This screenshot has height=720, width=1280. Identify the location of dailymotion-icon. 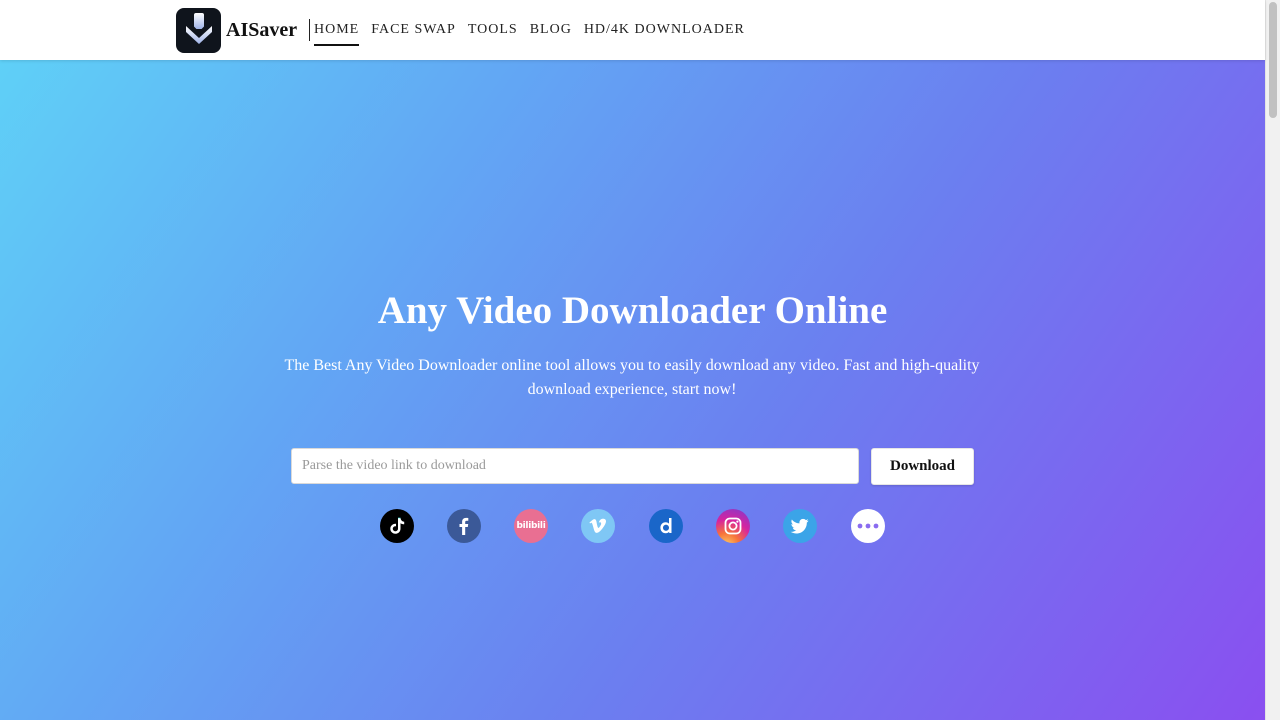
(666, 526).